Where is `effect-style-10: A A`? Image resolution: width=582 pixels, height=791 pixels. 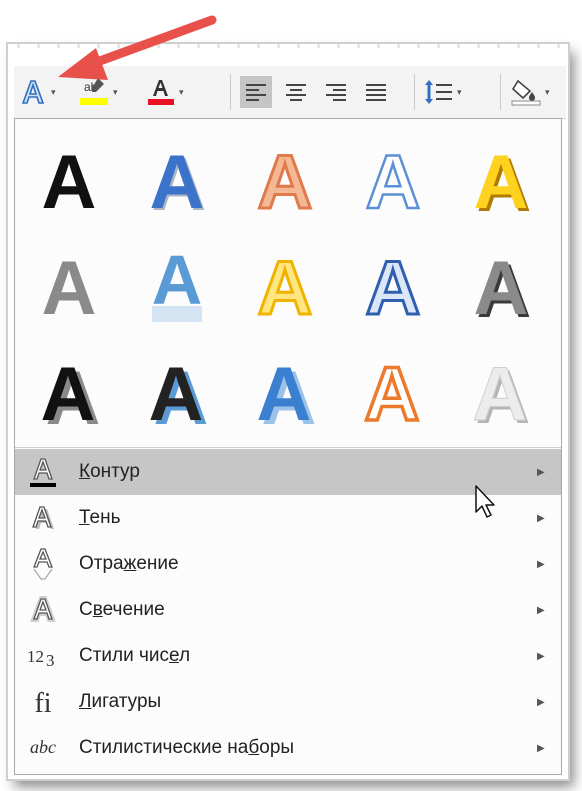
effect-style-10: A A is located at coordinates (501, 286).